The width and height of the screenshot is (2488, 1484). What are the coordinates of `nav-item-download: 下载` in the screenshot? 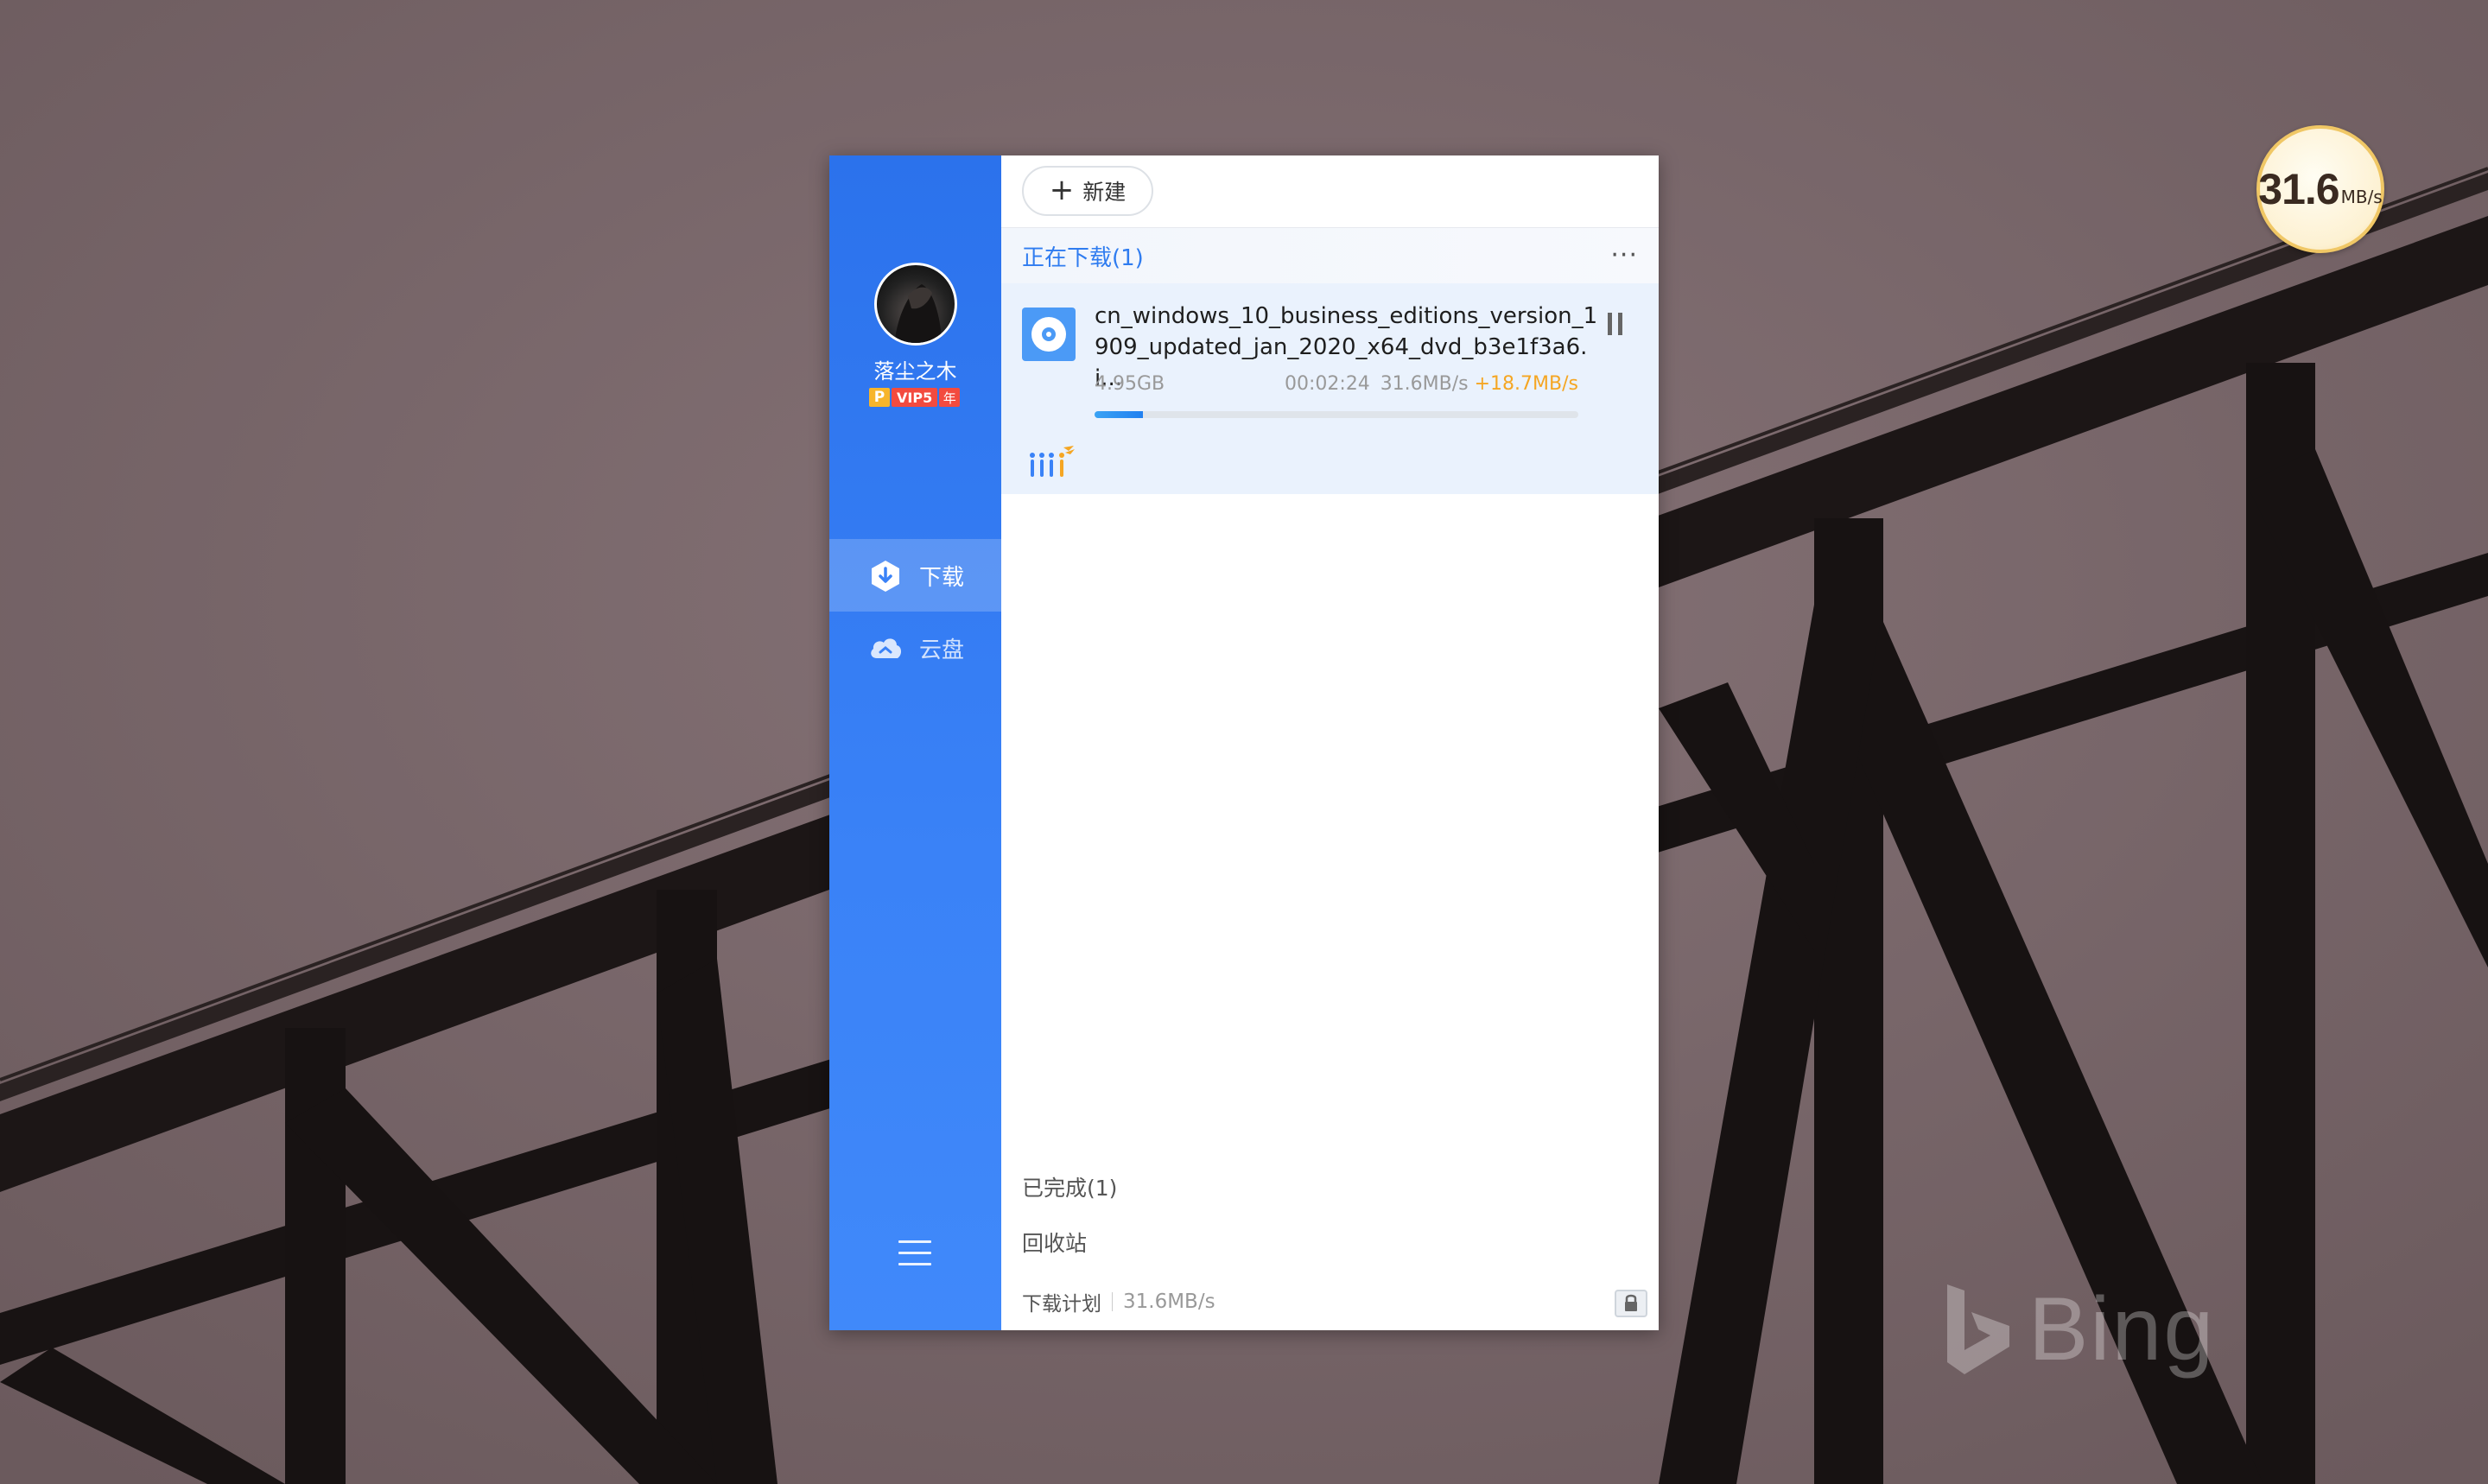 It's located at (915, 575).